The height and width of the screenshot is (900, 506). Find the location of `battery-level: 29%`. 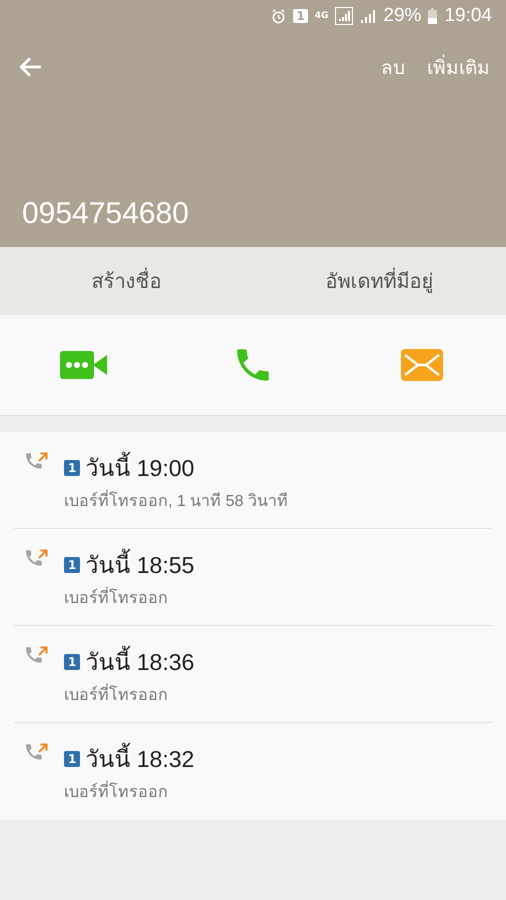

battery-level: 29% is located at coordinates (402, 16).